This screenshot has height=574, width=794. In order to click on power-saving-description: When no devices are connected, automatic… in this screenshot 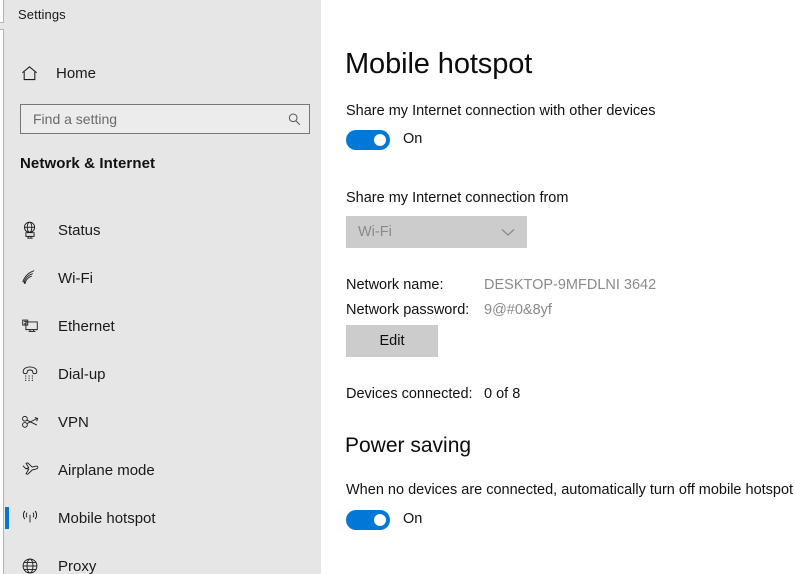, I will do `click(570, 490)`.